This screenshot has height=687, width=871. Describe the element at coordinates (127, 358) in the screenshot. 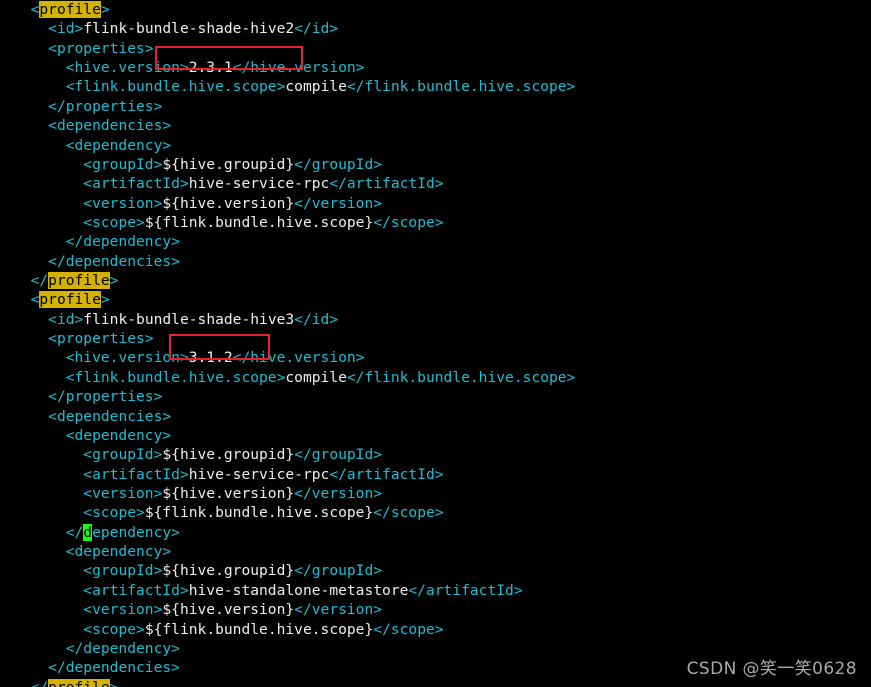

I see `xml-tag: <hive.version>` at that location.